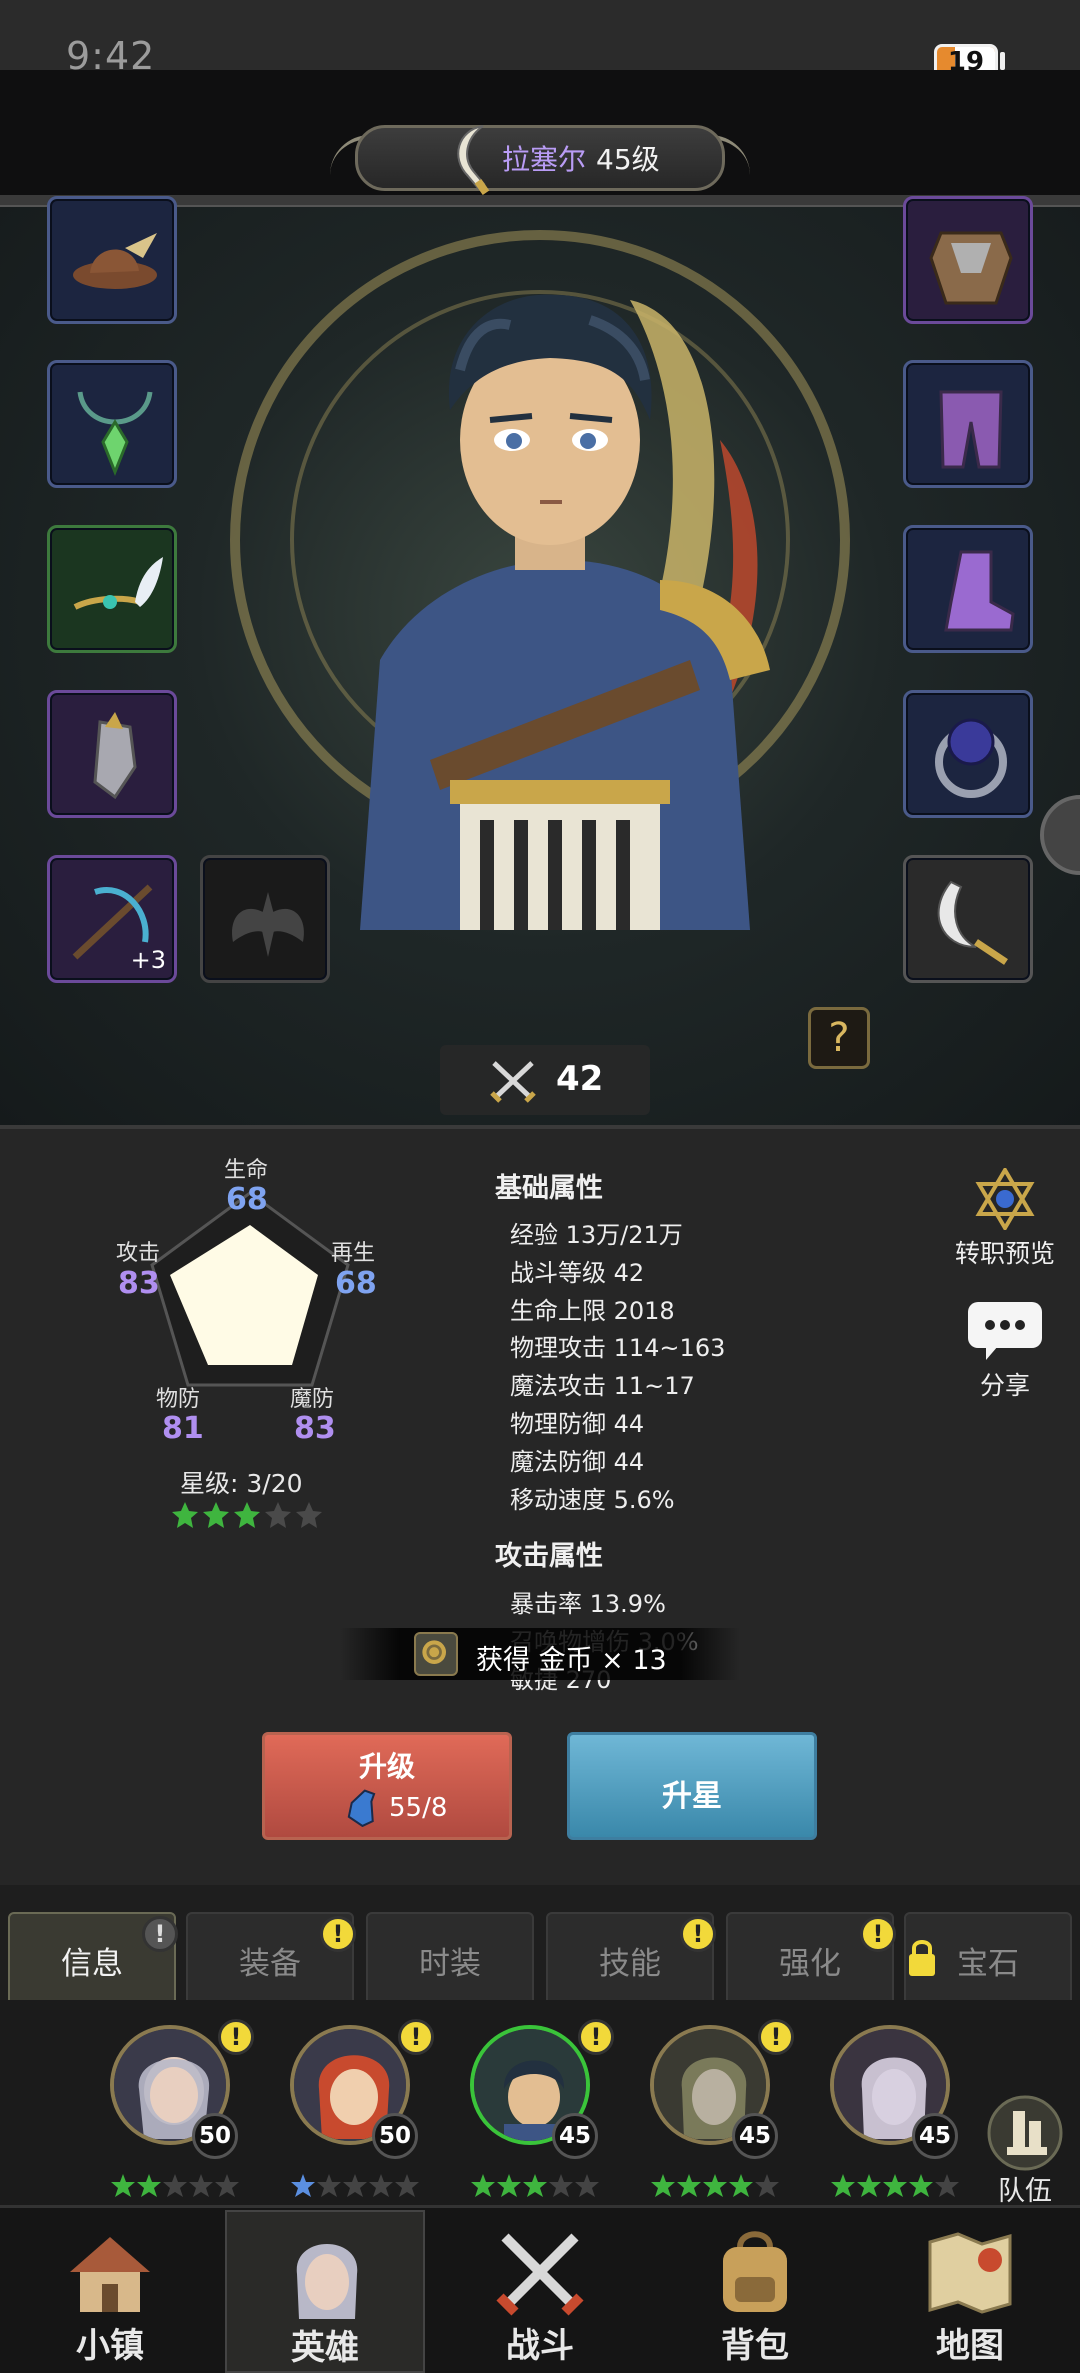 Image resolution: width=1080 pixels, height=2373 pixels. I want to click on attr-exp: 经验 13万/21万, so click(596, 1235).